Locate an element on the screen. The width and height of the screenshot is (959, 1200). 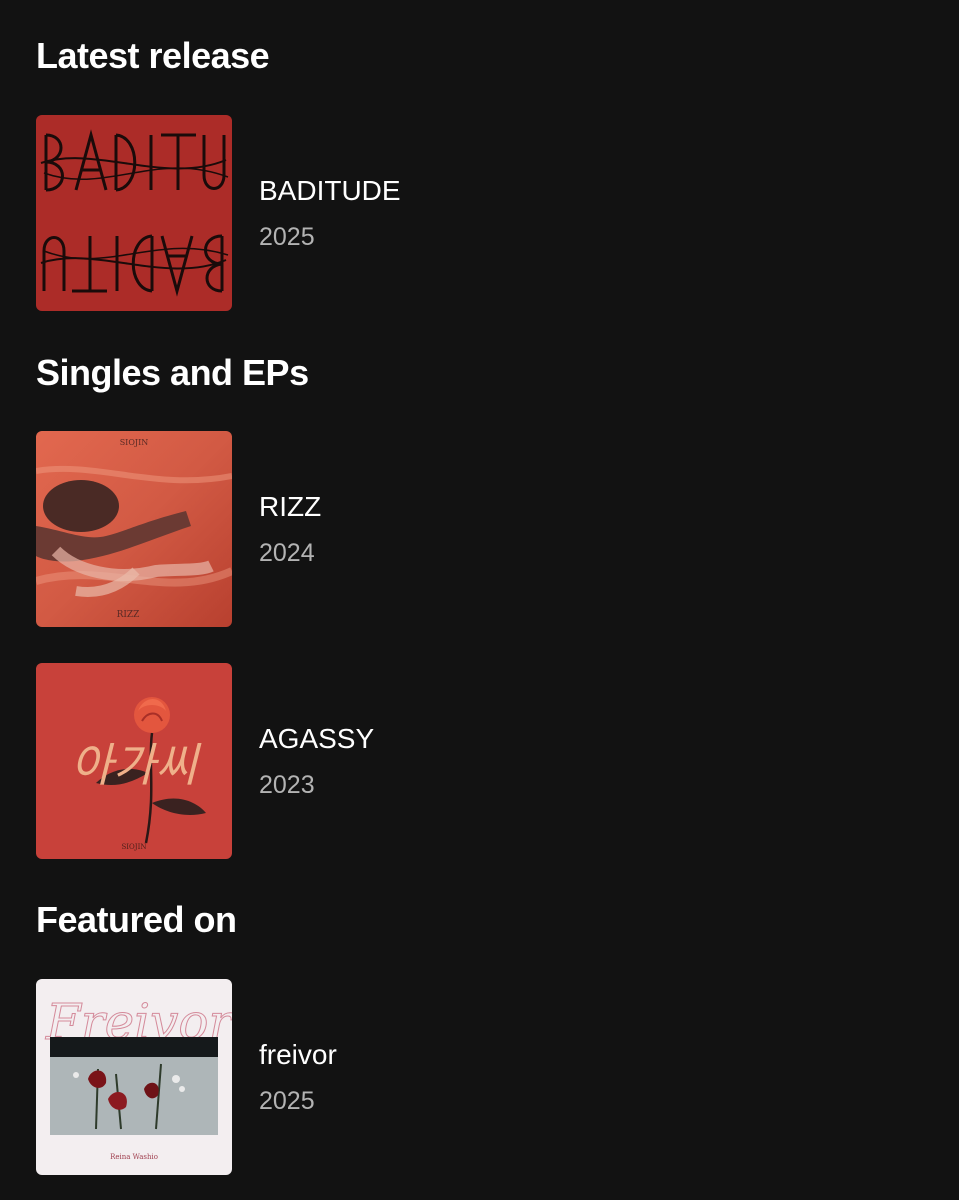
rizz-album-cover: SIOJIN RIZZ is located at coordinates (134, 529).